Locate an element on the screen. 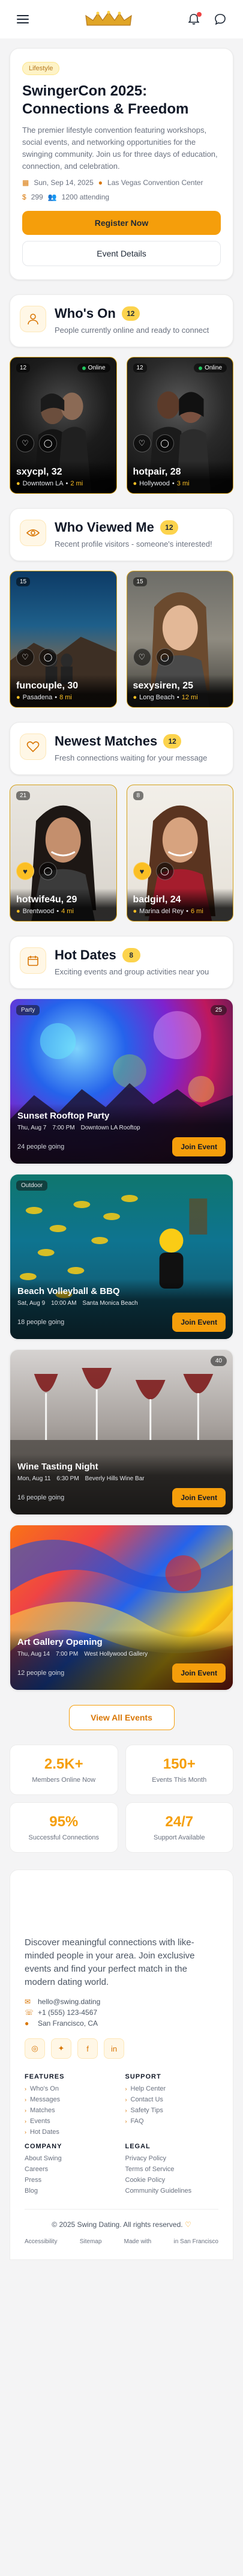 Image resolution: width=243 pixels, height=2576 pixels. stat-card: 95% Successful Connections is located at coordinates (64, 1828).